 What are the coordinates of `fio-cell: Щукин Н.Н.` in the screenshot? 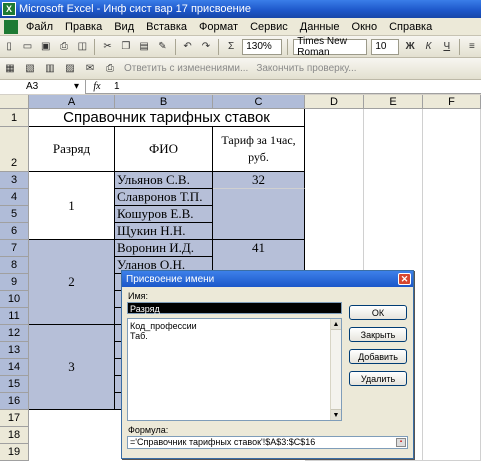 It's located at (164, 231).